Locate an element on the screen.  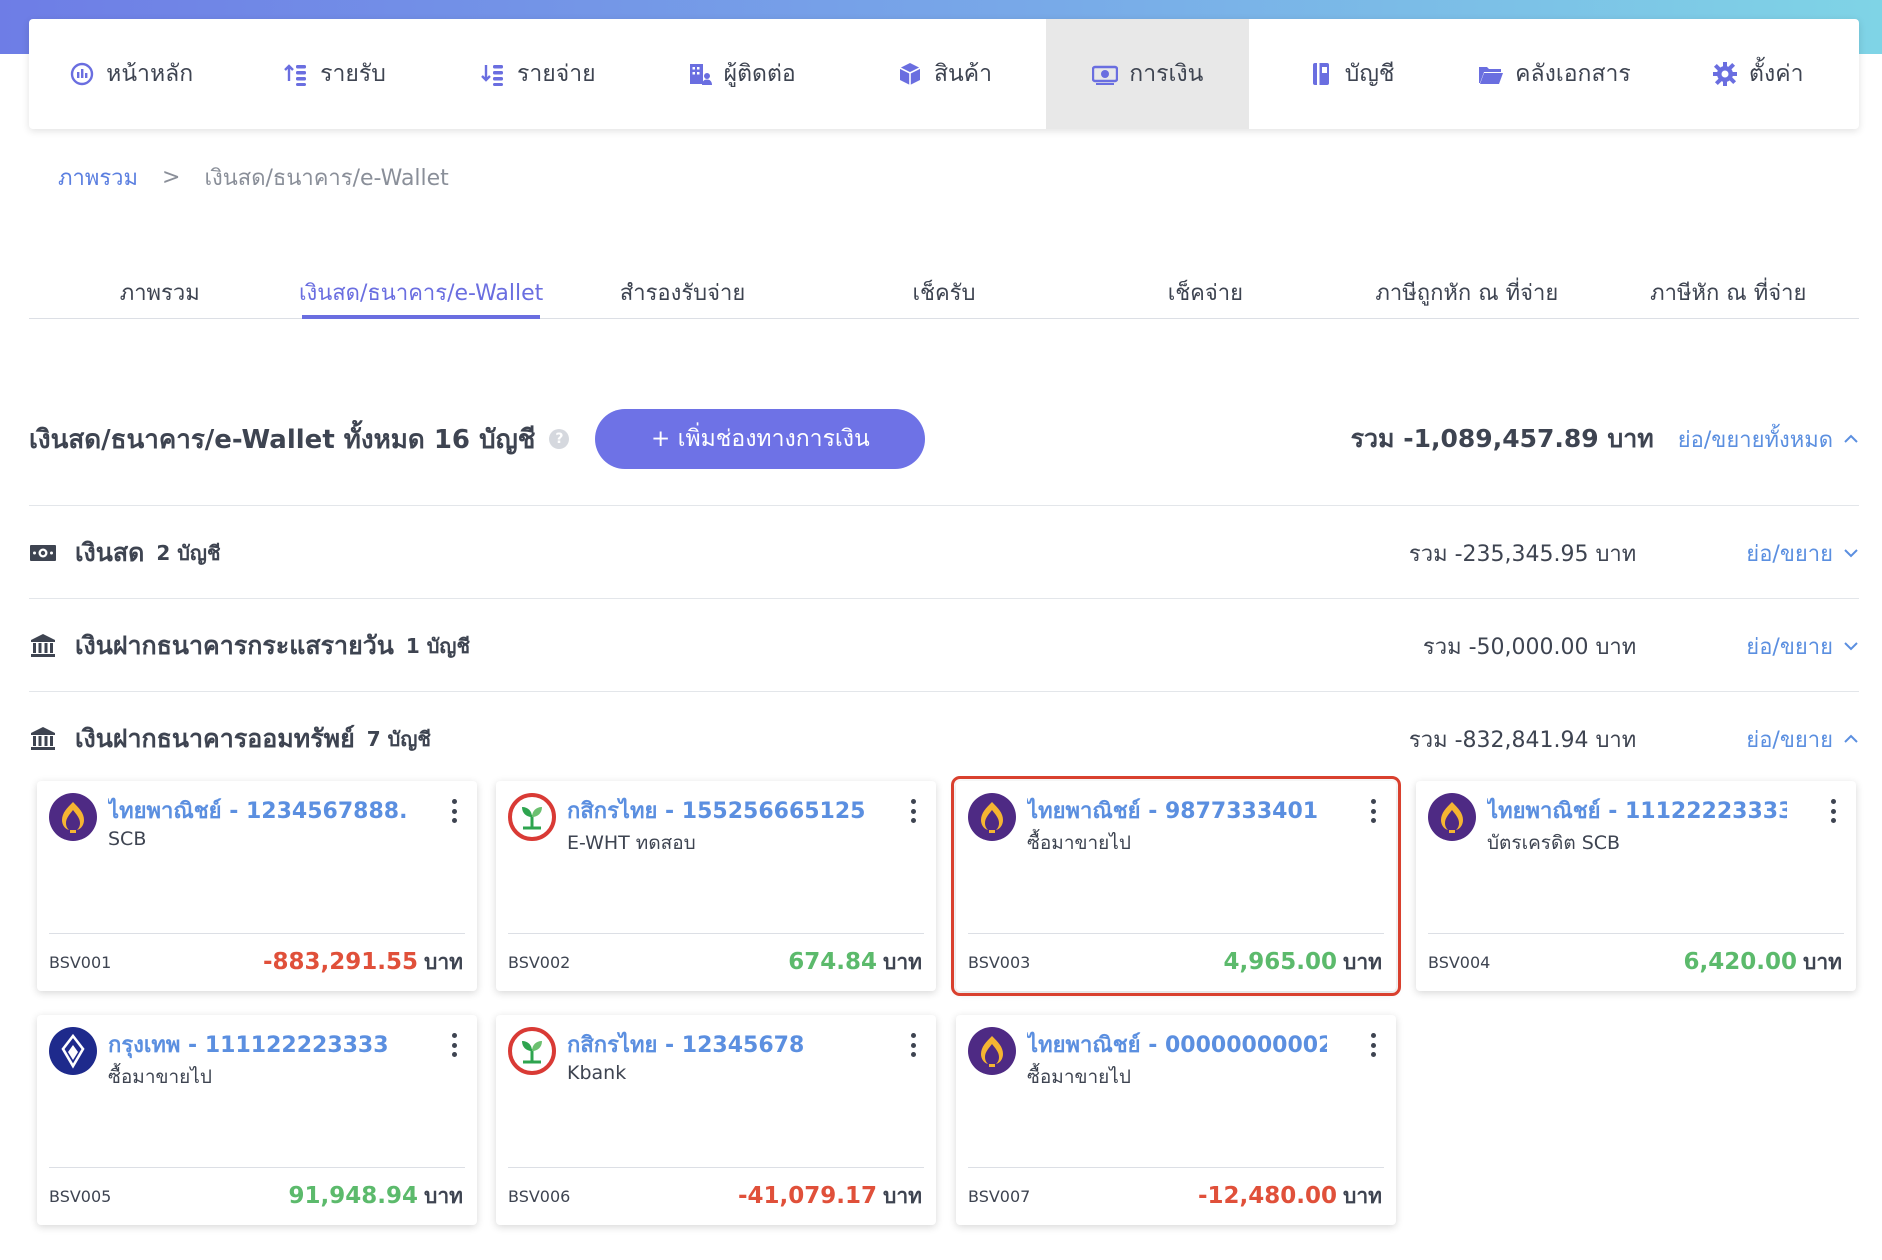
group-total: รวม -50,000.00 บาท is located at coordinates (1529, 647).